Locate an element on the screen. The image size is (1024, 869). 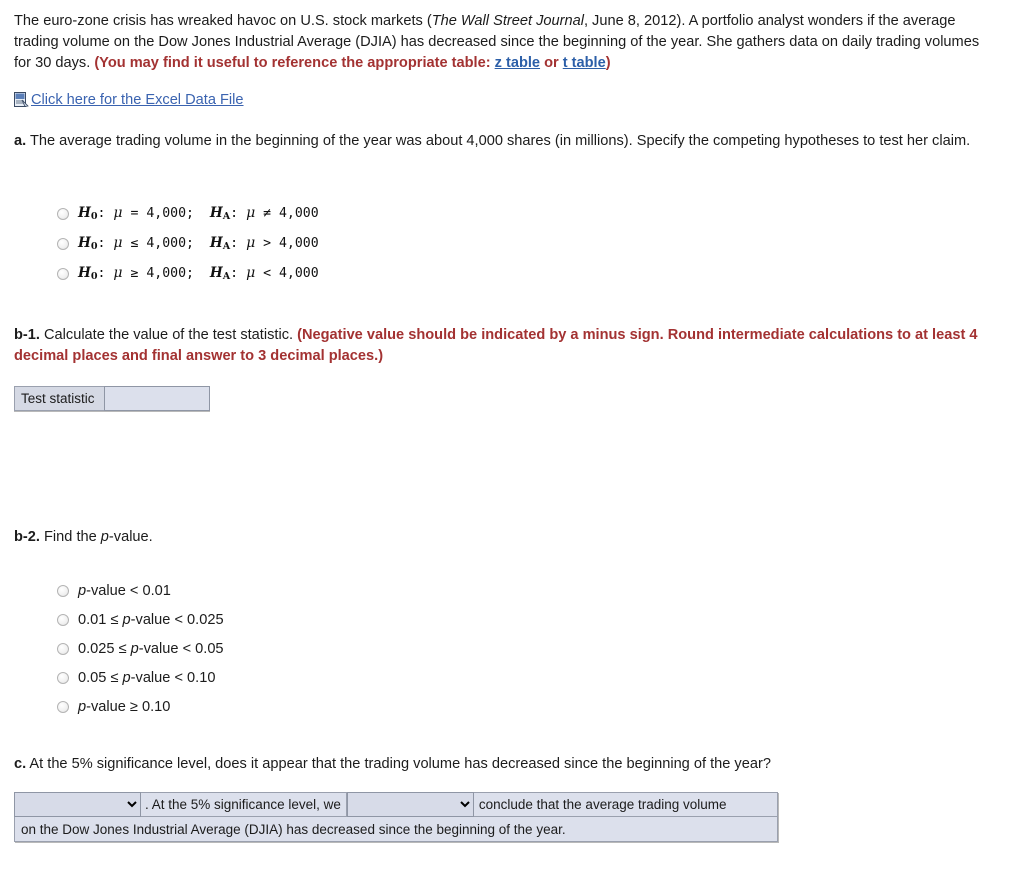
pvalue-option-2-label: 0.01 ≤ p-value < 0.025 is located at coordinates (151, 620).